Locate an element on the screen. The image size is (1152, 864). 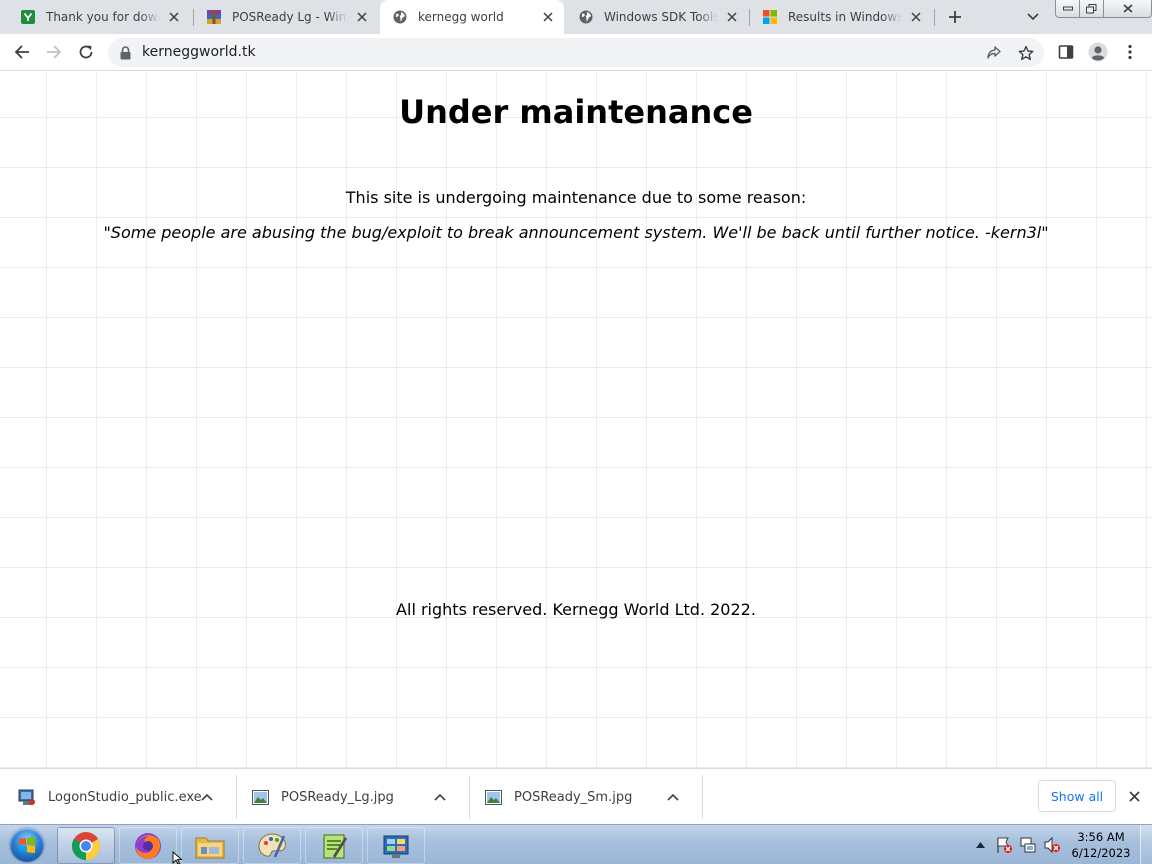
network-icon is located at coordinates (1028, 845).